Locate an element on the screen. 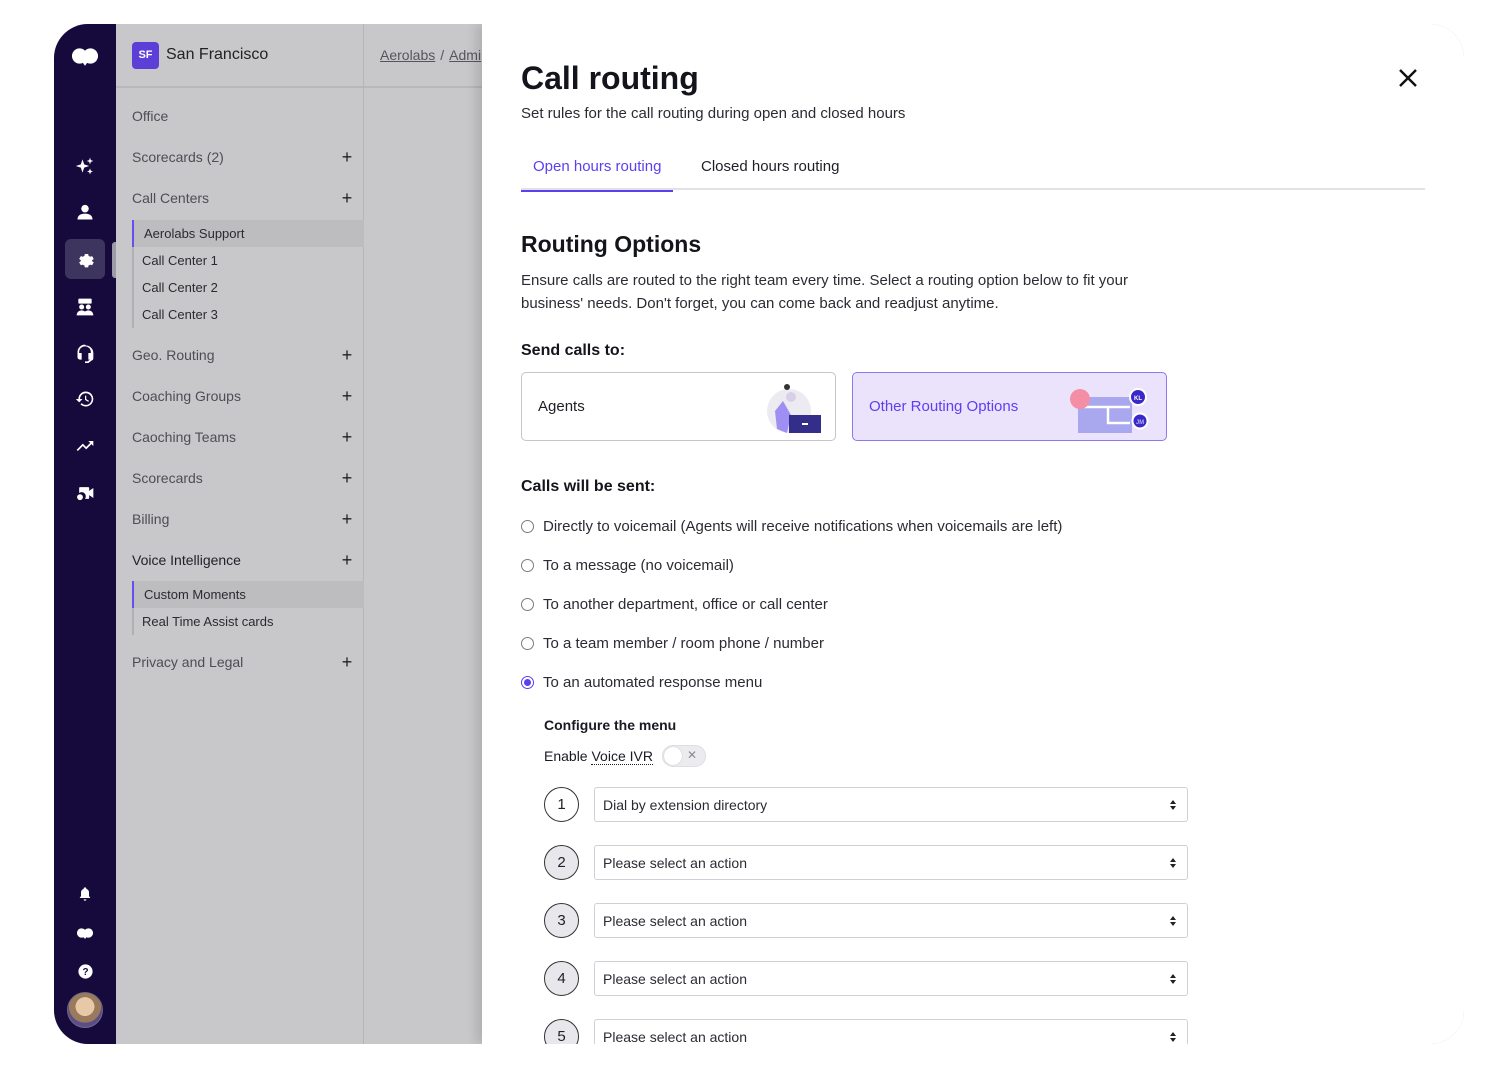  agent-illustration-icon is located at coordinates (794, 408).